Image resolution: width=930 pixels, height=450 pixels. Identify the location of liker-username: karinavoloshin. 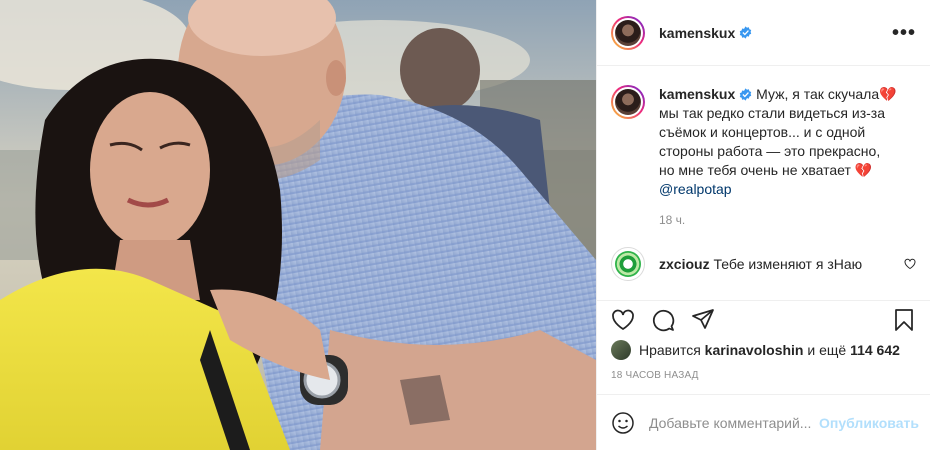
(754, 350).